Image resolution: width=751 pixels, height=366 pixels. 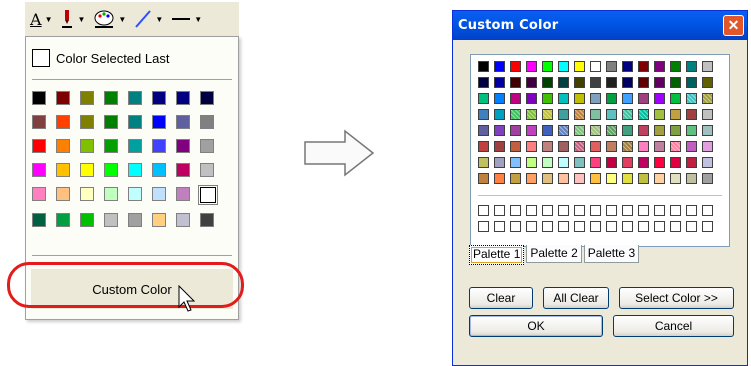 I want to click on font-color-button: A ▼, so click(x=42, y=19).